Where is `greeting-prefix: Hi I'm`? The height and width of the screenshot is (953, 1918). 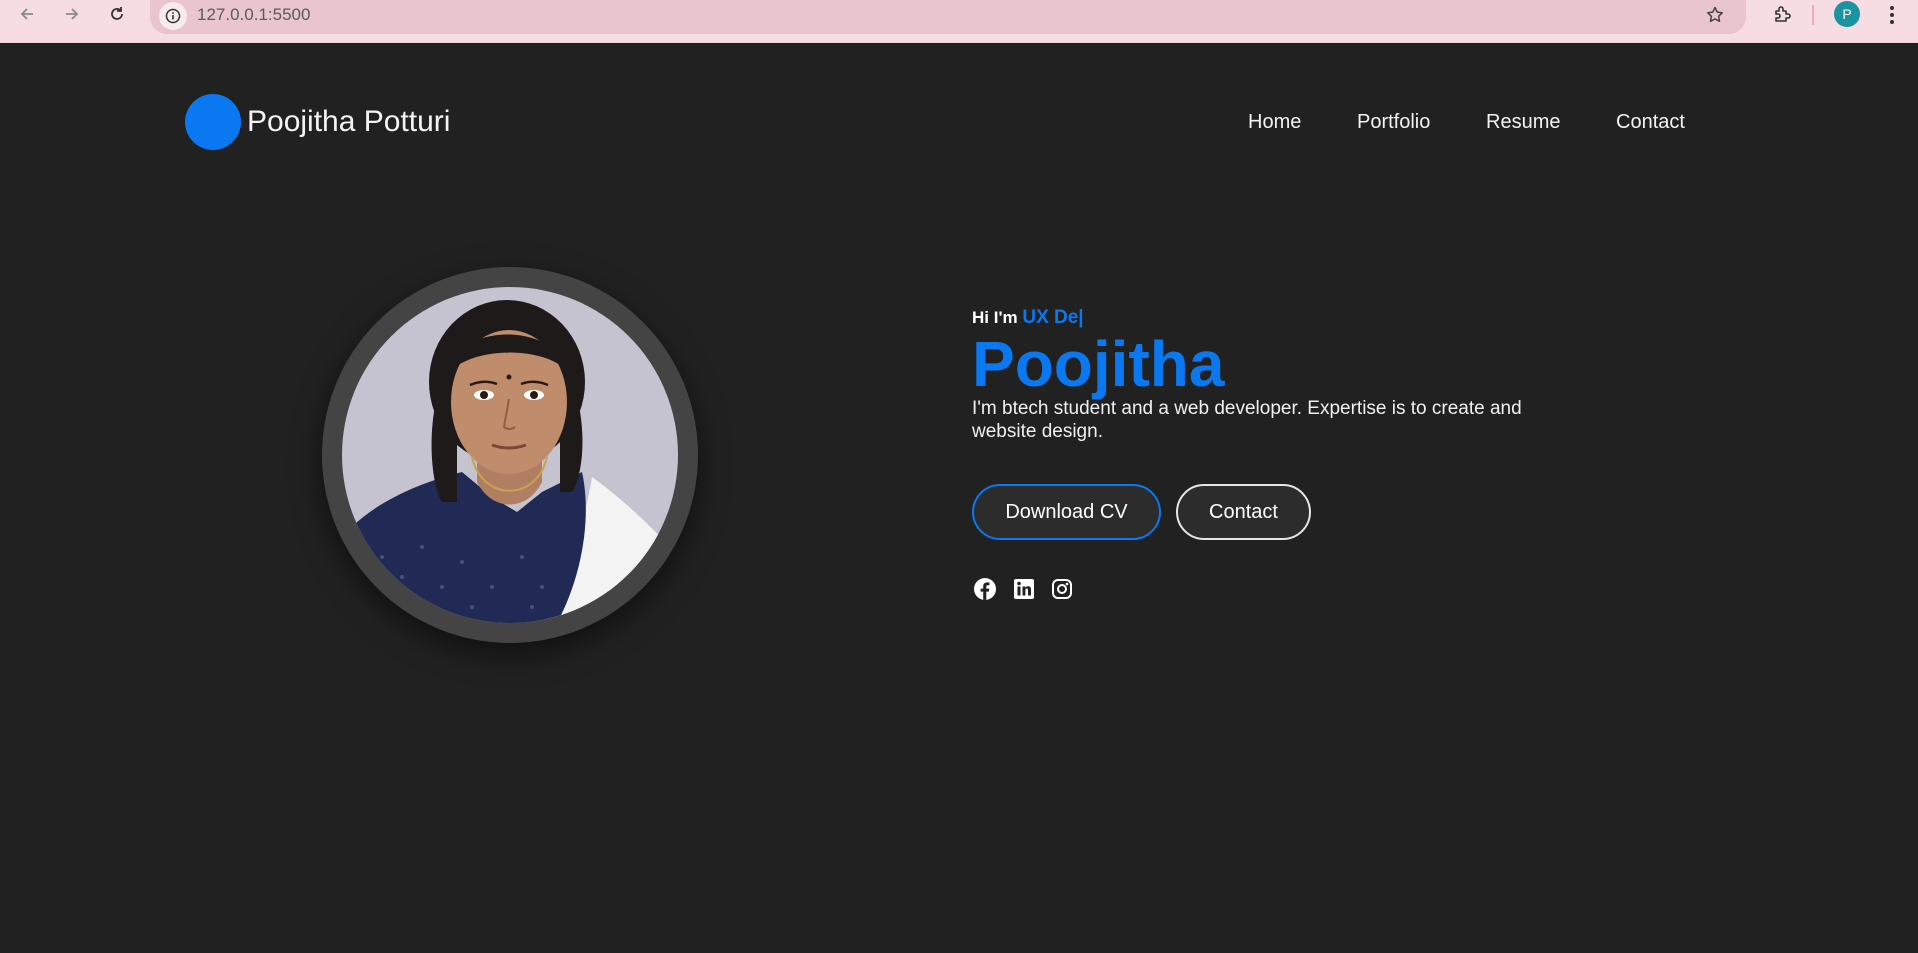 greeting-prefix: Hi I'm is located at coordinates (995, 317).